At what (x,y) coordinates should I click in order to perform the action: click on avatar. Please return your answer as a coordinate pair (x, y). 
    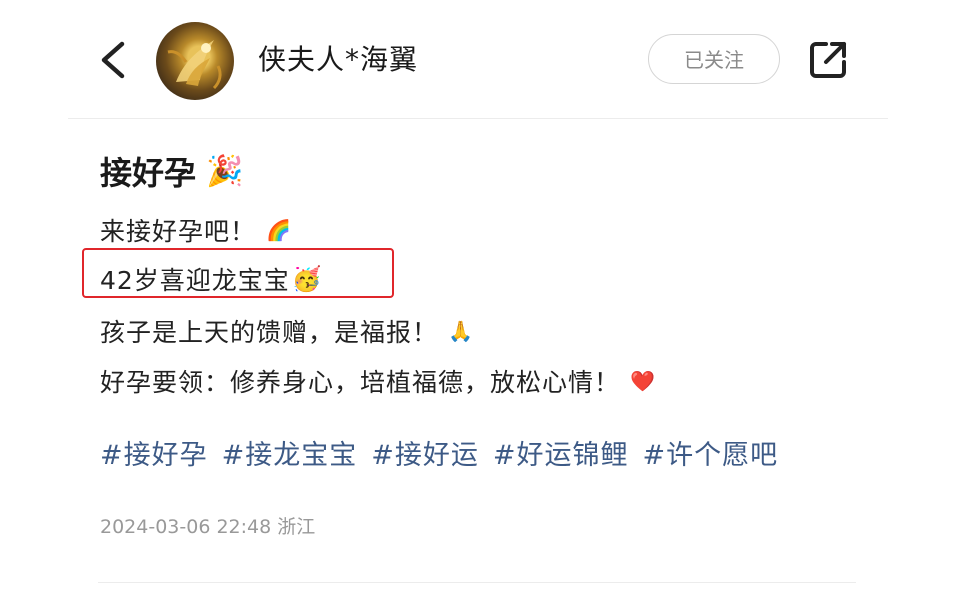
    Looking at the image, I should click on (195, 61).